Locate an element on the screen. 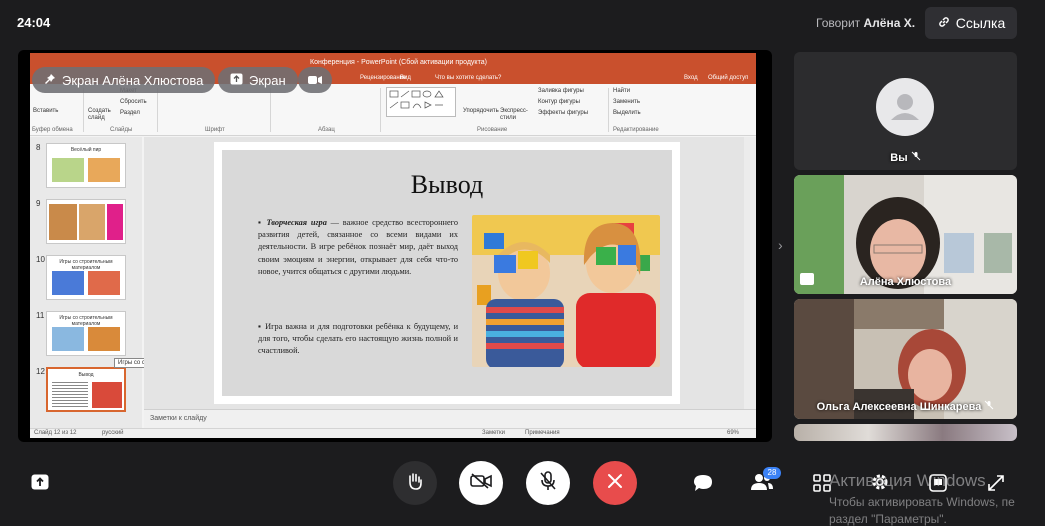 Image resolution: width=1045 pixels, height=526 pixels. screen-share-icon is located at coordinates (236, 80).